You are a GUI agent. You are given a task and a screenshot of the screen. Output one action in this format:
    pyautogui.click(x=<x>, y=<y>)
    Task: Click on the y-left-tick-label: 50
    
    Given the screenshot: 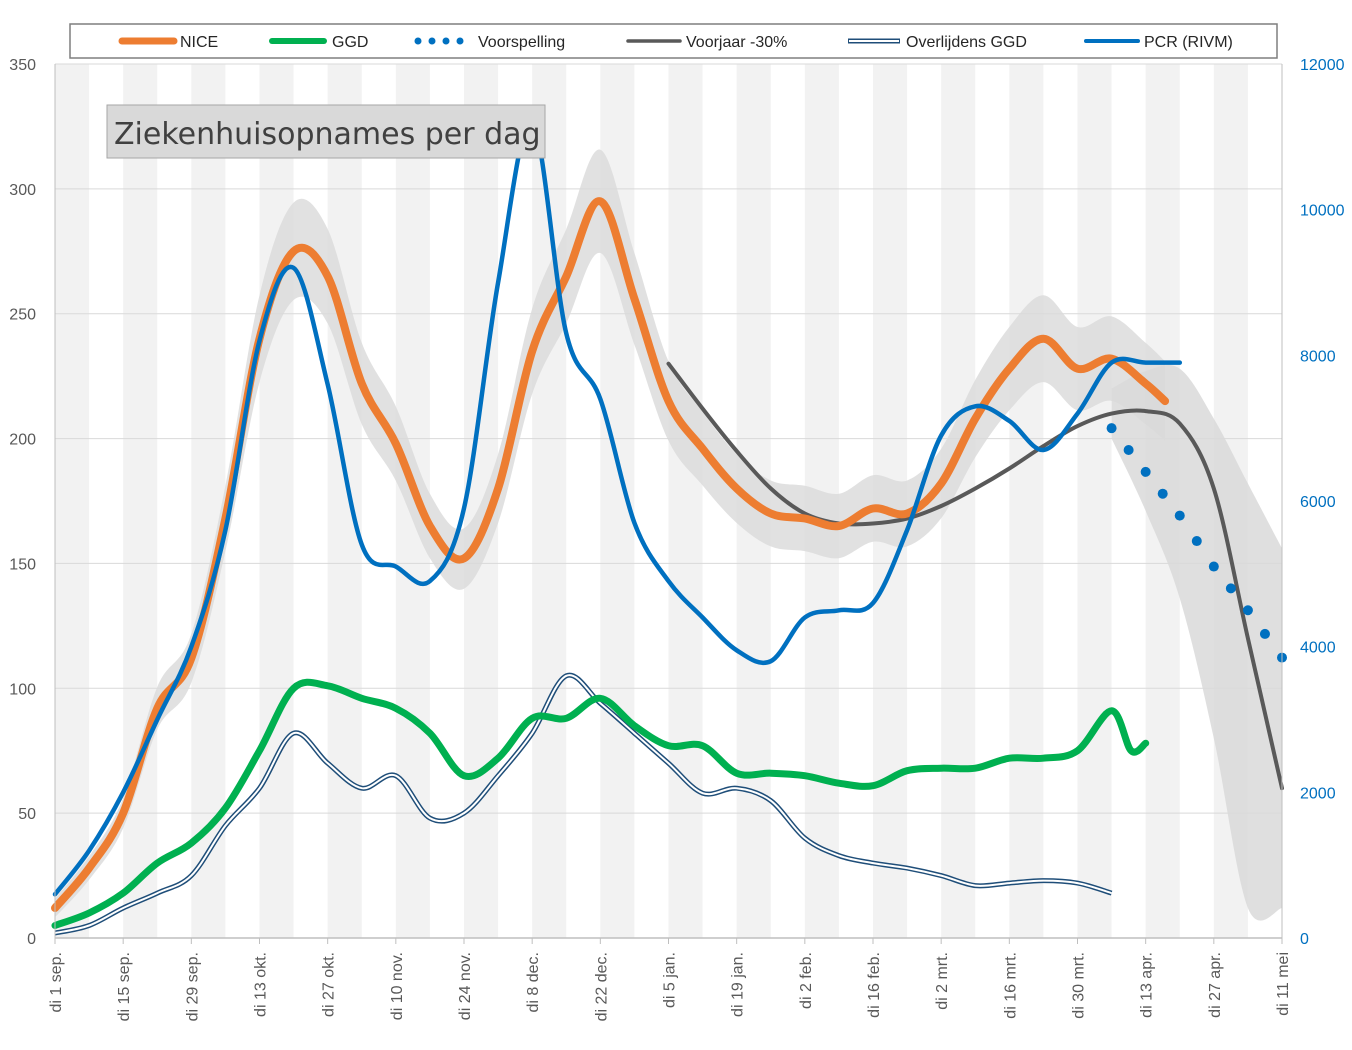 What is the action you would take?
    pyautogui.click(x=27, y=814)
    